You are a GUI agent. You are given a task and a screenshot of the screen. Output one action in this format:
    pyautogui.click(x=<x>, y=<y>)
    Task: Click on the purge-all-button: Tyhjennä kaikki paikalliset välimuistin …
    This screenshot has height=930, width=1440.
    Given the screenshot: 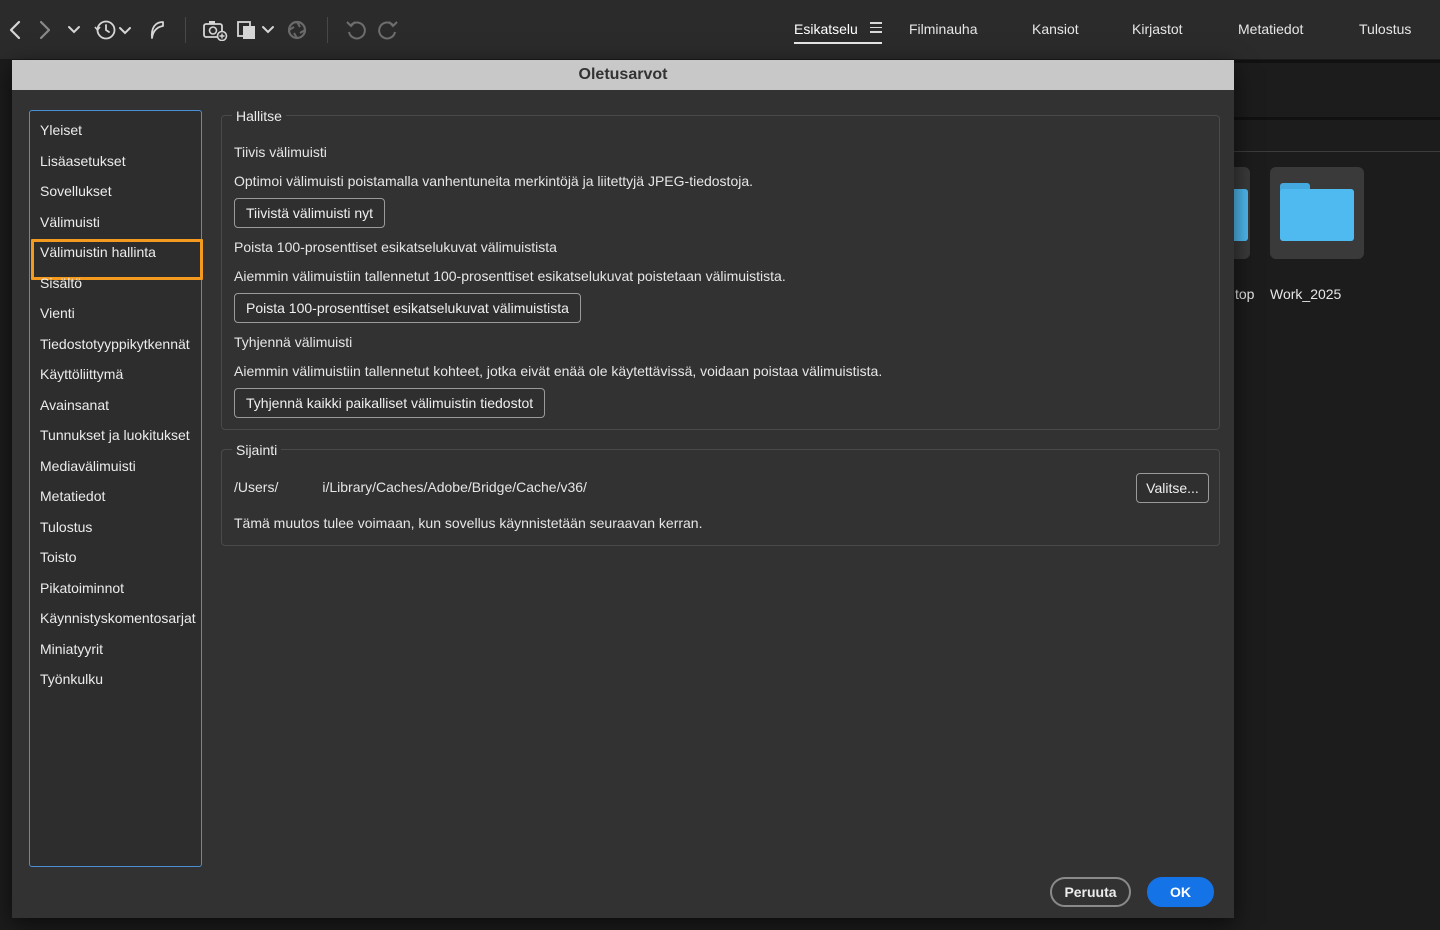 What is the action you would take?
    pyautogui.click(x=390, y=403)
    